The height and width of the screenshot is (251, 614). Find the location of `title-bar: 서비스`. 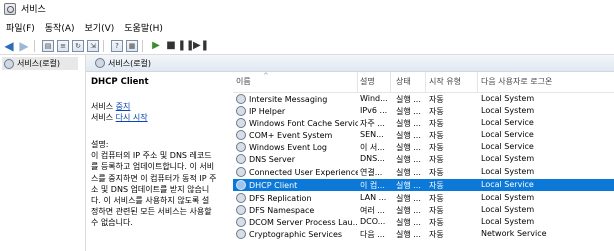

title-bar: 서비스 is located at coordinates (307, 8).